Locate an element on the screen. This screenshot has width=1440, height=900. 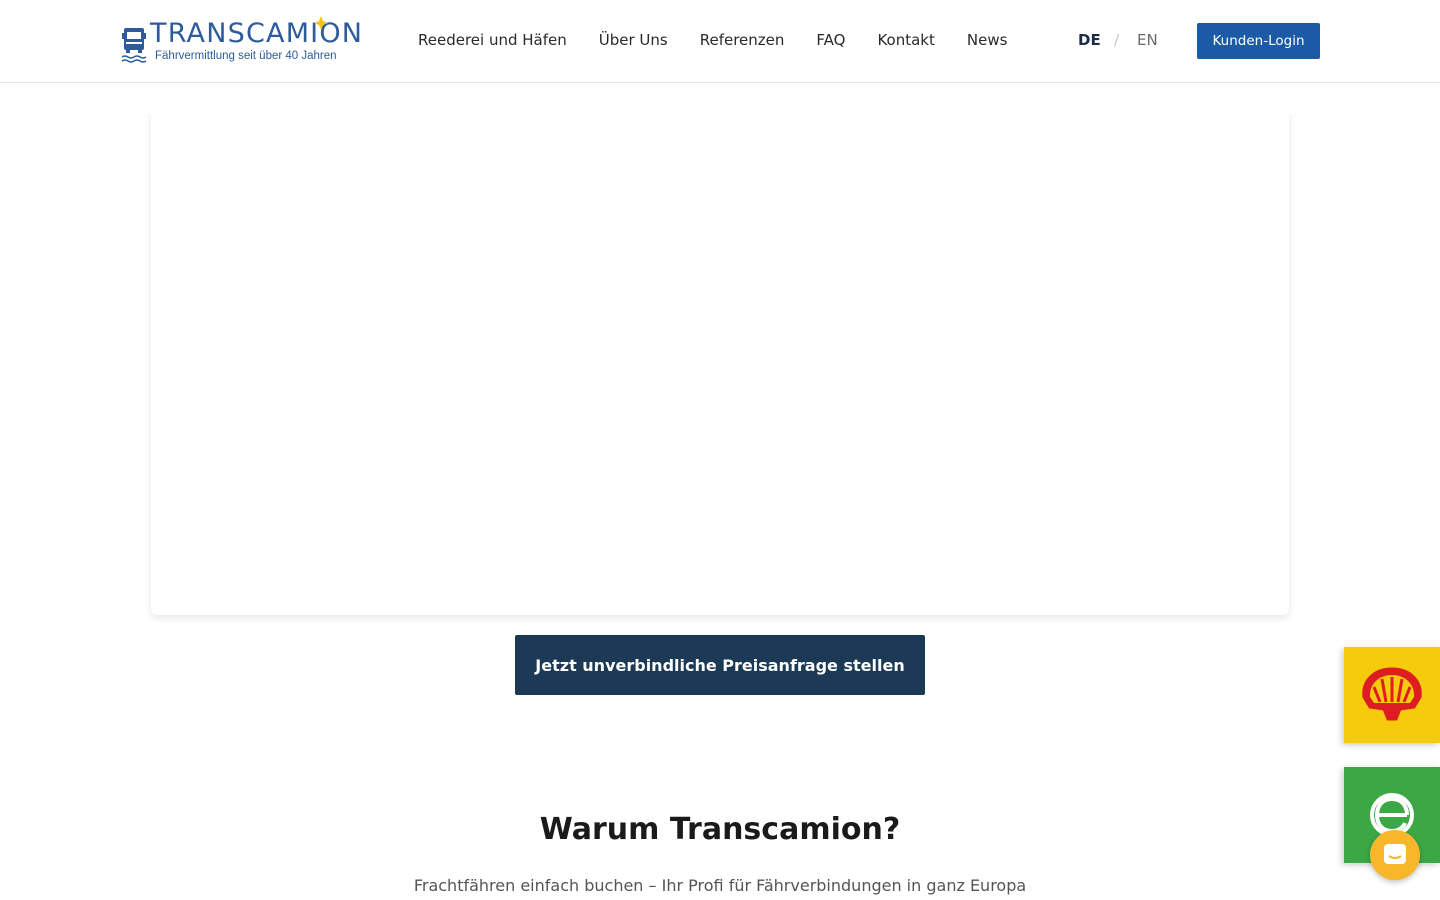
chat-button is located at coordinates (1395, 855).